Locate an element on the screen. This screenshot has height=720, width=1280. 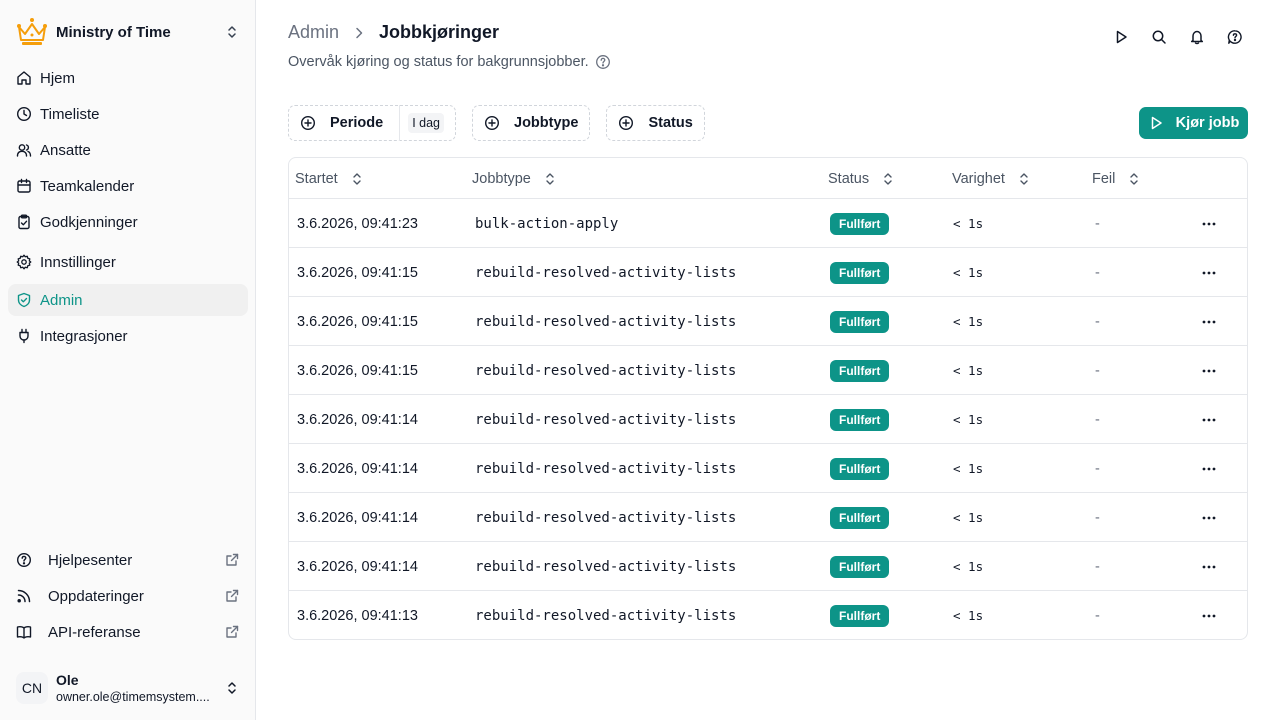
filter-jobbtype: Jobbtype is located at coordinates (531, 123).